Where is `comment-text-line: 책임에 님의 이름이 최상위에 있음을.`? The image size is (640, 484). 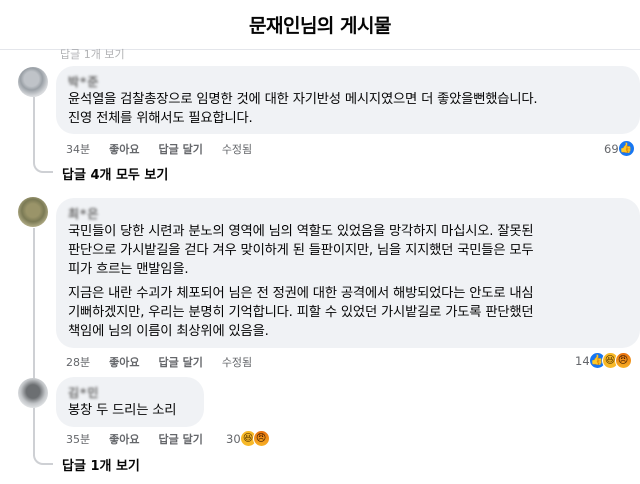
comment-text-line: 책임에 님의 이름이 최상위에 있음을. is located at coordinates (168, 331).